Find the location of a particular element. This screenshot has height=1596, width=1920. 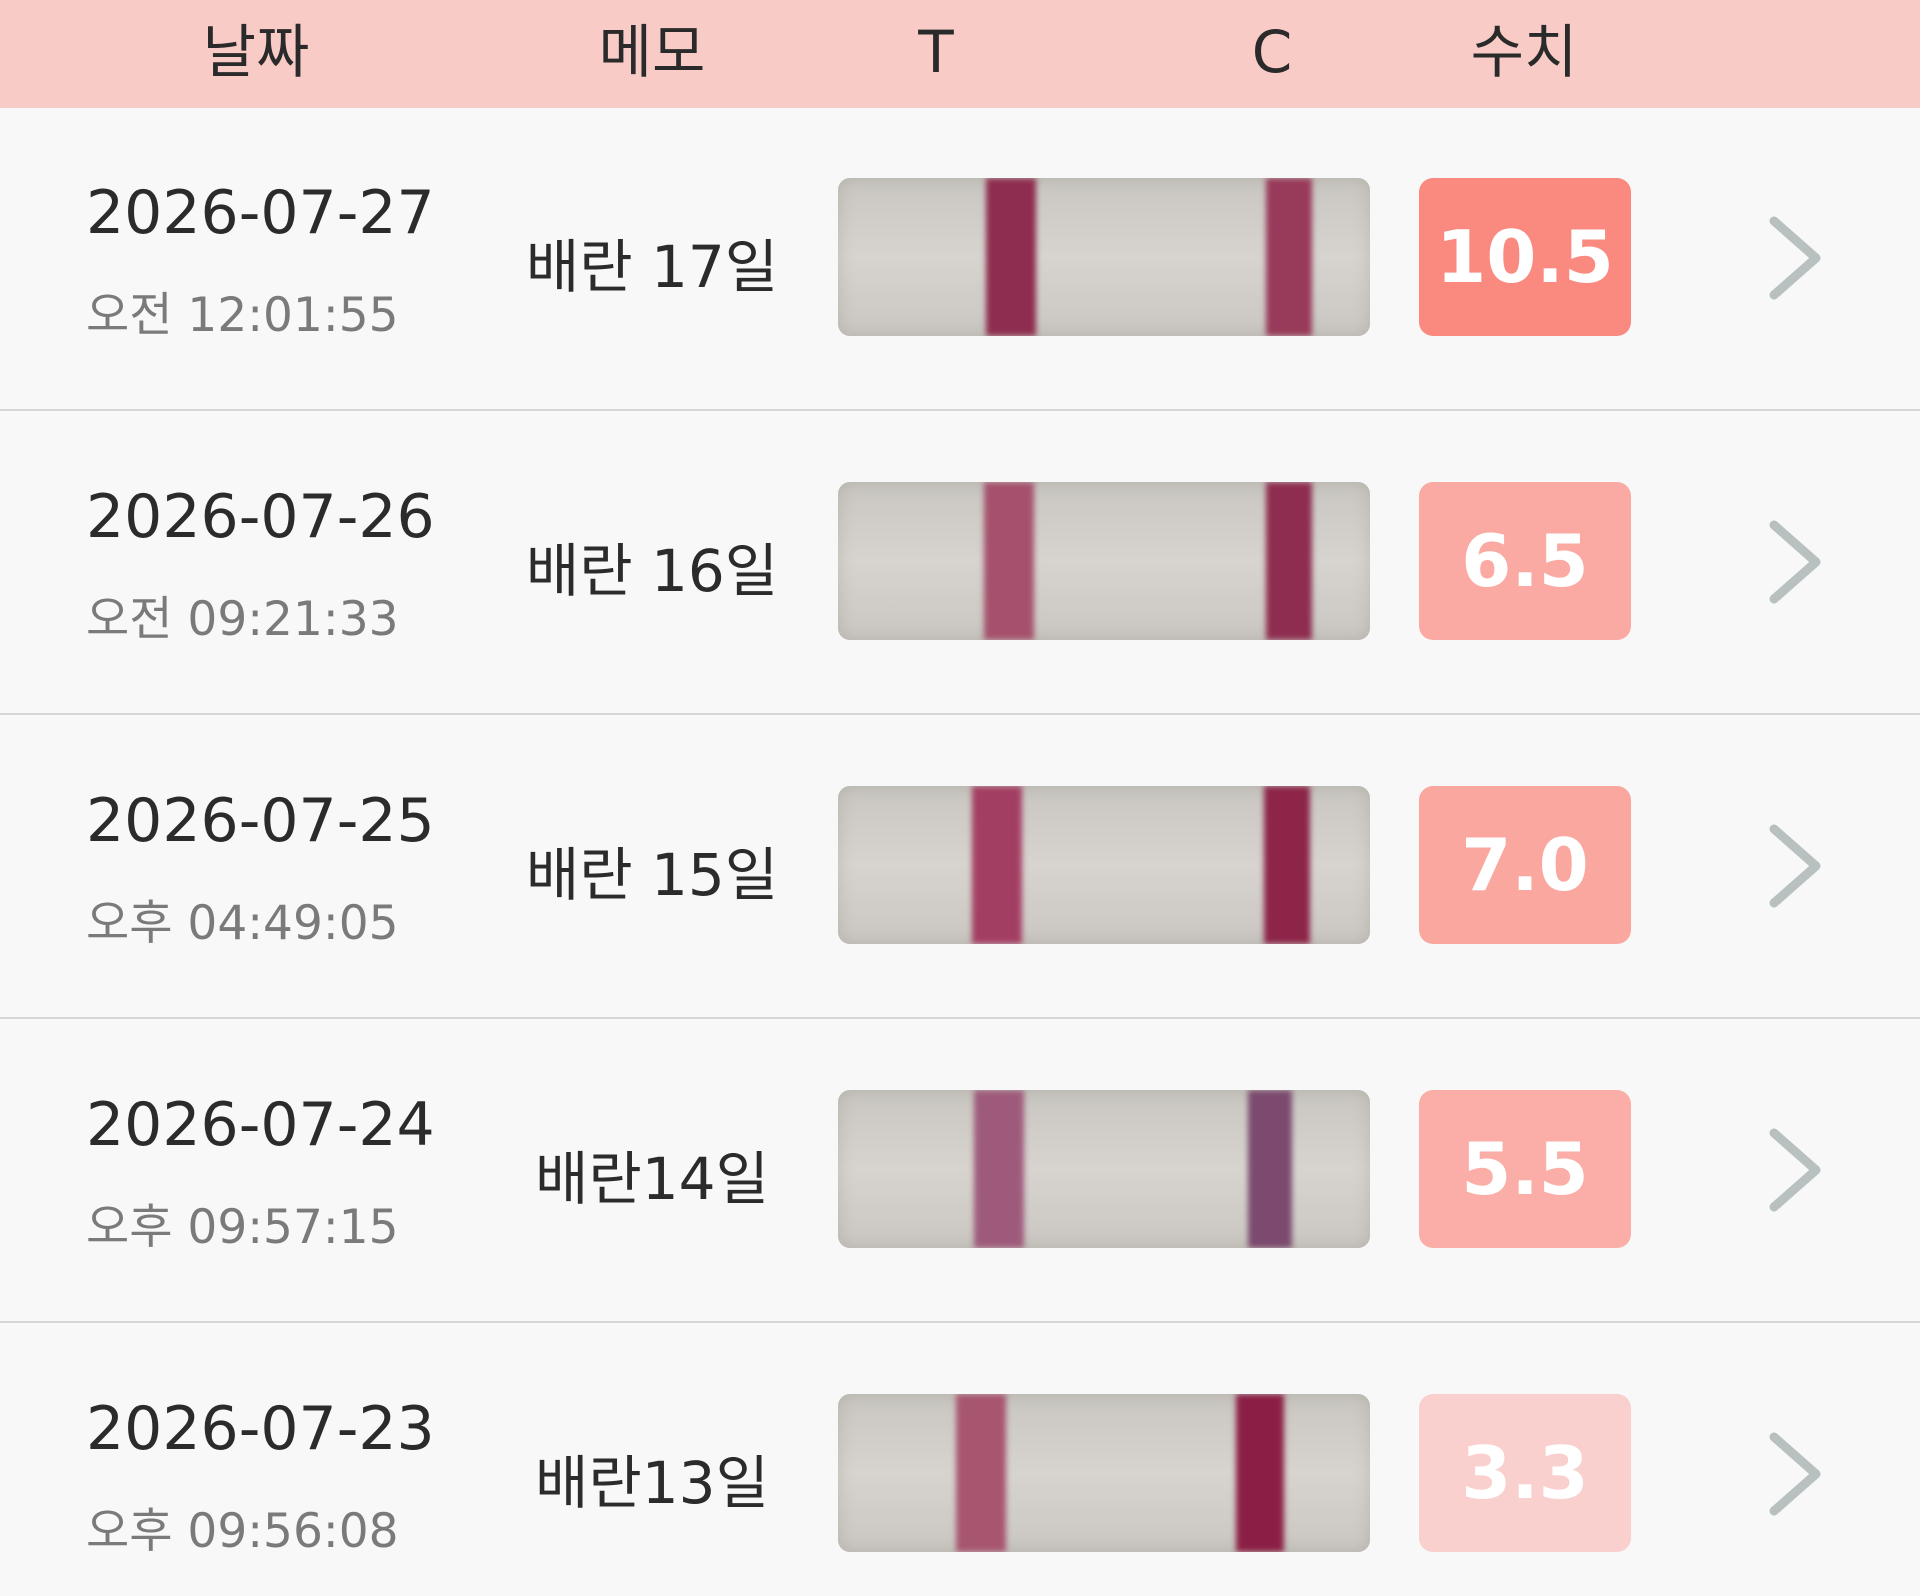

value-badge: 10.5 is located at coordinates (1525, 257).